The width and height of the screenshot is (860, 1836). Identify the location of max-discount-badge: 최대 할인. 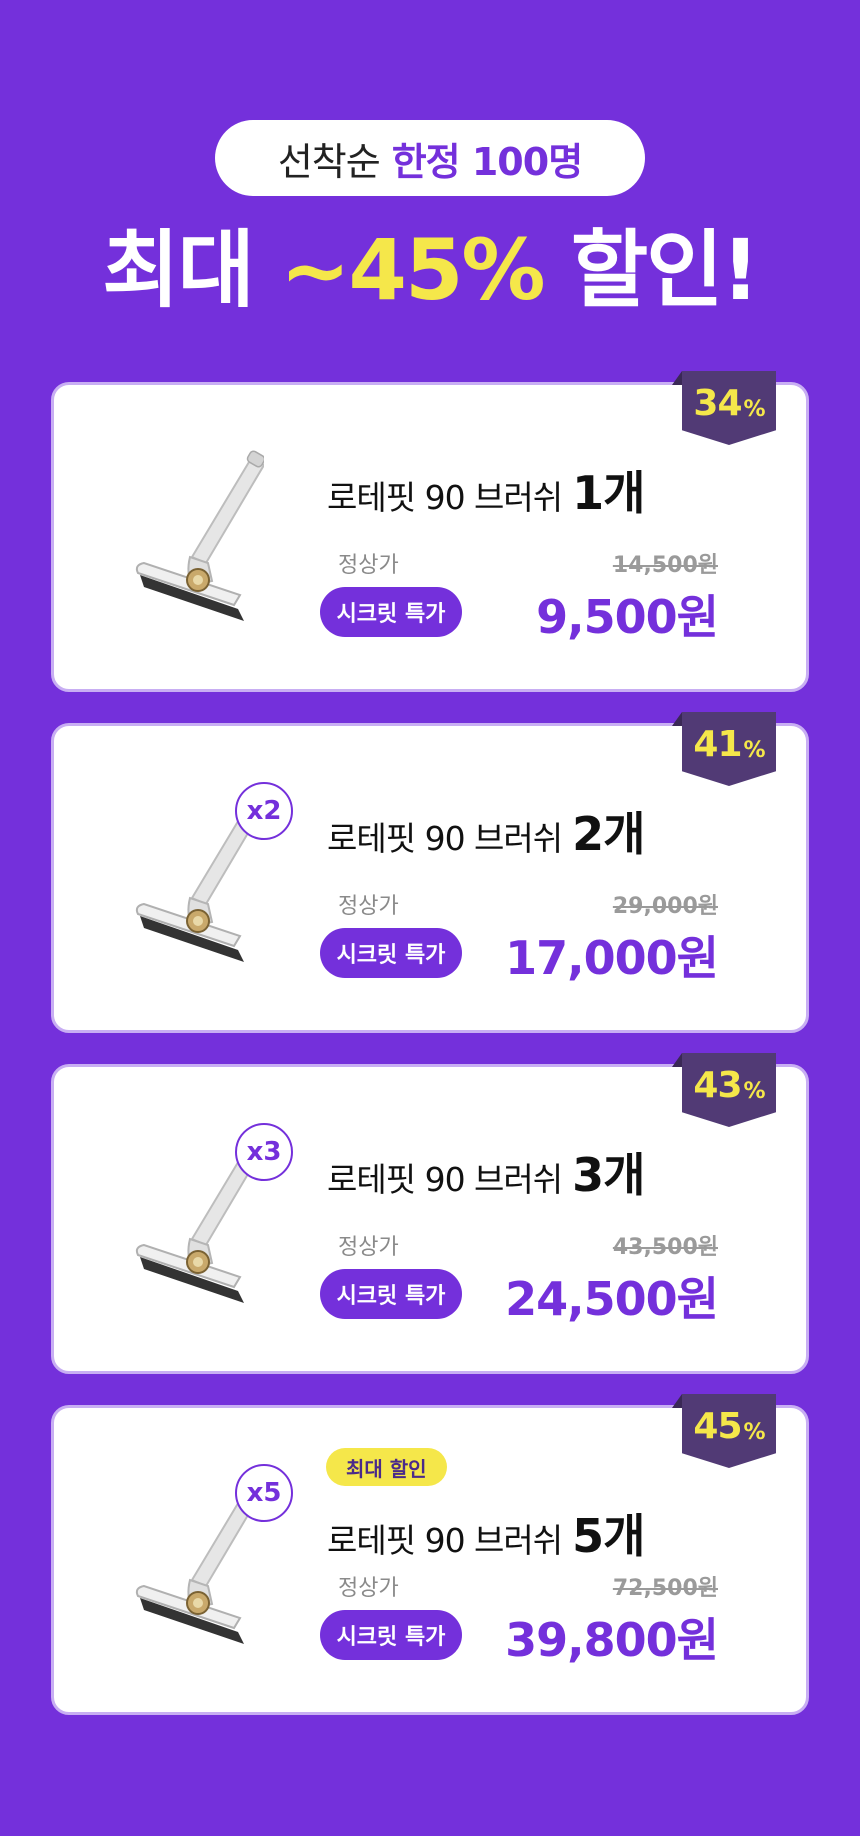
(386, 1467).